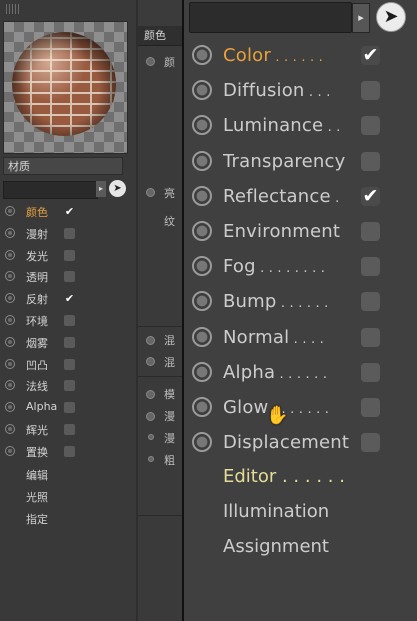 This screenshot has width=417, height=621. Describe the element at coordinates (273, 337) in the screenshot. I see `channel-label: Normal . . . .` at that location.